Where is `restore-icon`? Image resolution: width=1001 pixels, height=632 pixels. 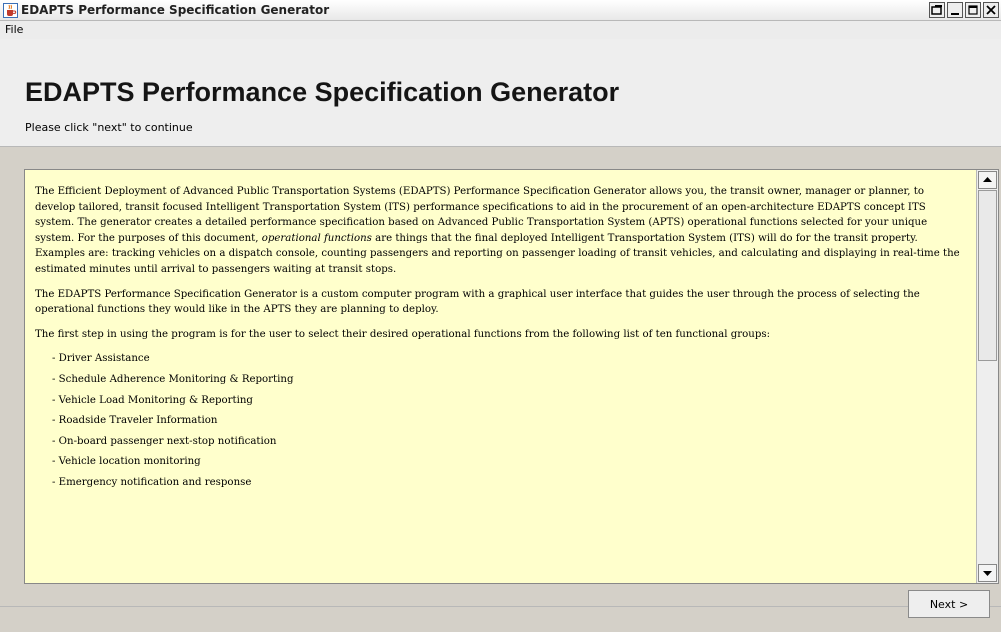
restore-icon is located at coordinates (937, 10).